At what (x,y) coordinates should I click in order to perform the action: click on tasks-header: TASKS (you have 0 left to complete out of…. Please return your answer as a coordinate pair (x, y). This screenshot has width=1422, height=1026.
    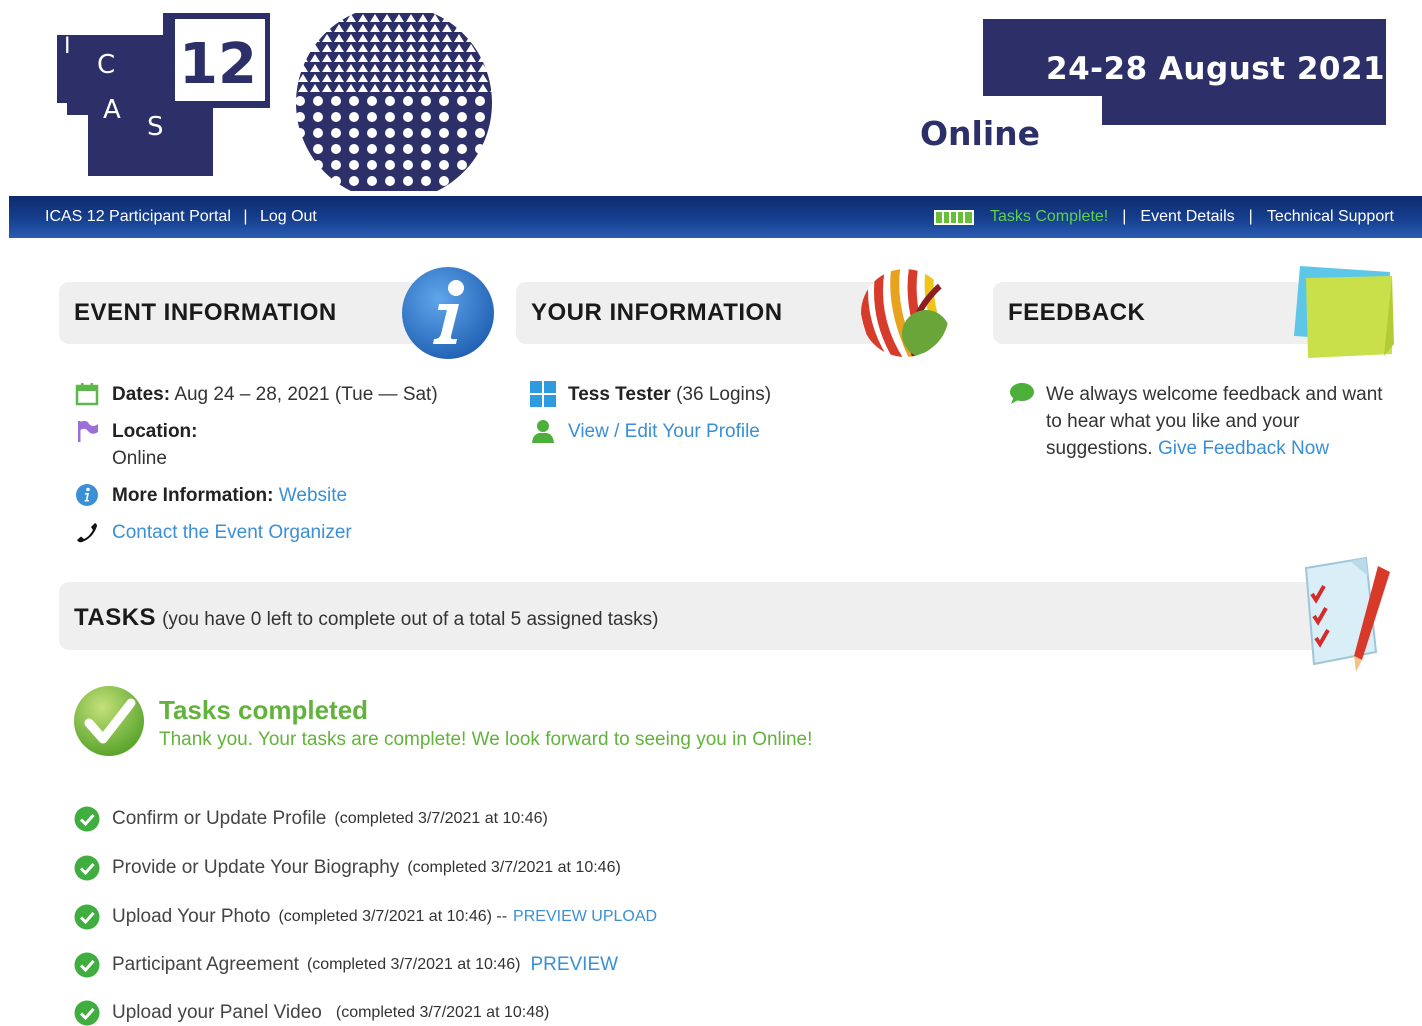
    Looking at the image, I should click on (709, 616).